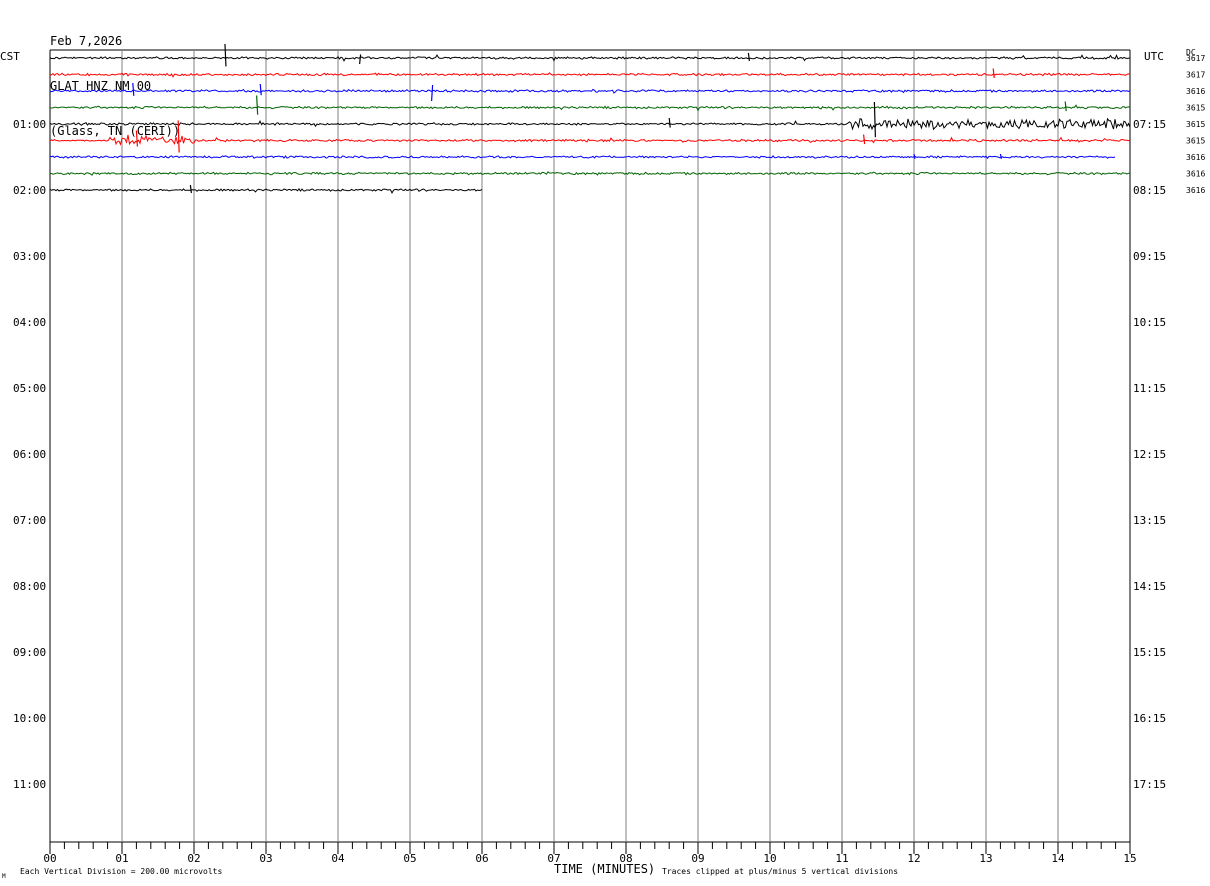 The width and height of the screenshot is (1210, 886). Describe the element at coordinates (1149, 520) in the screenshot. I see `right-hour-label: 13:15` at that location.